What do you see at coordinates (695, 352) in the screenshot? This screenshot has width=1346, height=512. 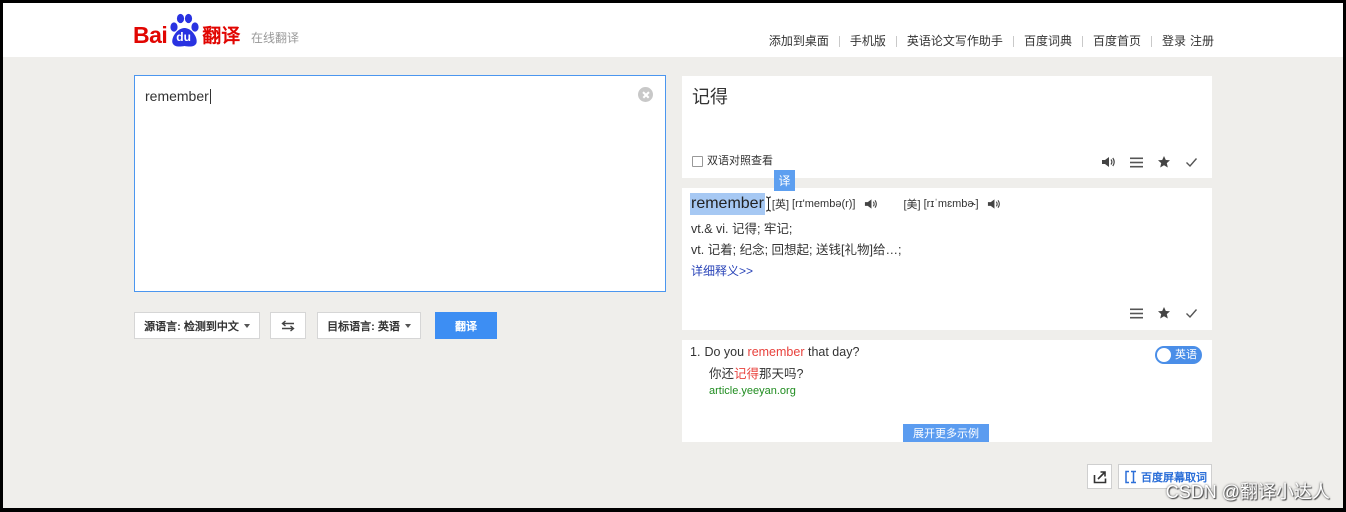 I see `example-index: 1.` at bounding box center [695, 352].